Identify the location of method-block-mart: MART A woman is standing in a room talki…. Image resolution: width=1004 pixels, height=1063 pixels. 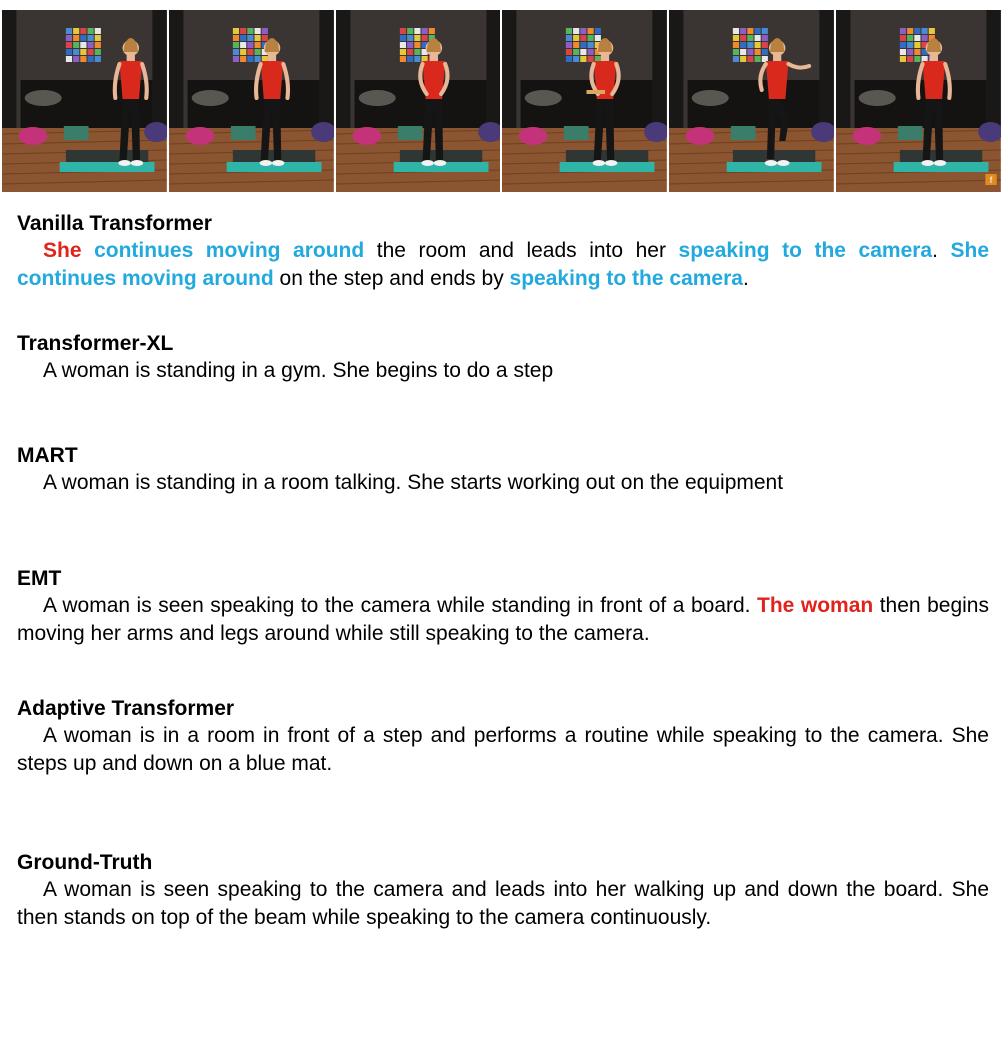
(503, 469).